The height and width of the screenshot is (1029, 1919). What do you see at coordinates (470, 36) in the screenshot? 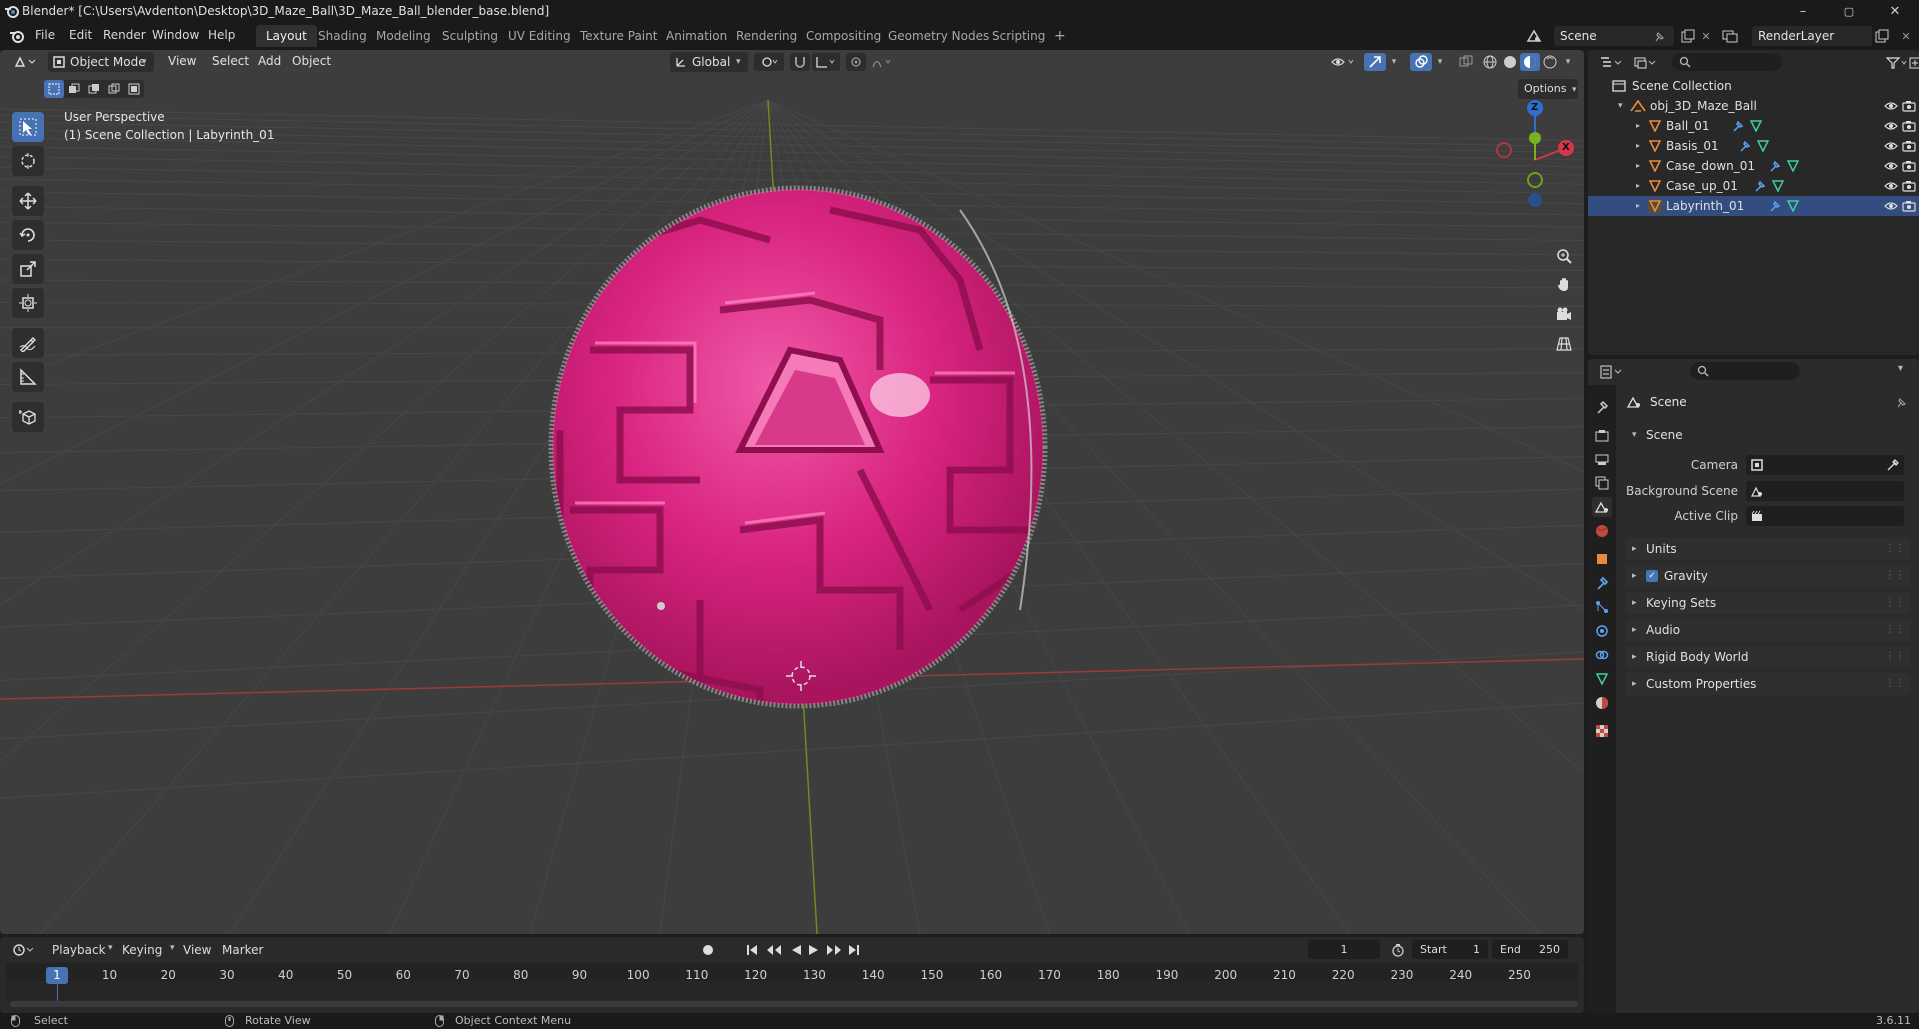
I see `tab-sculpting: Sculpting` at bounding box center [470, 36].